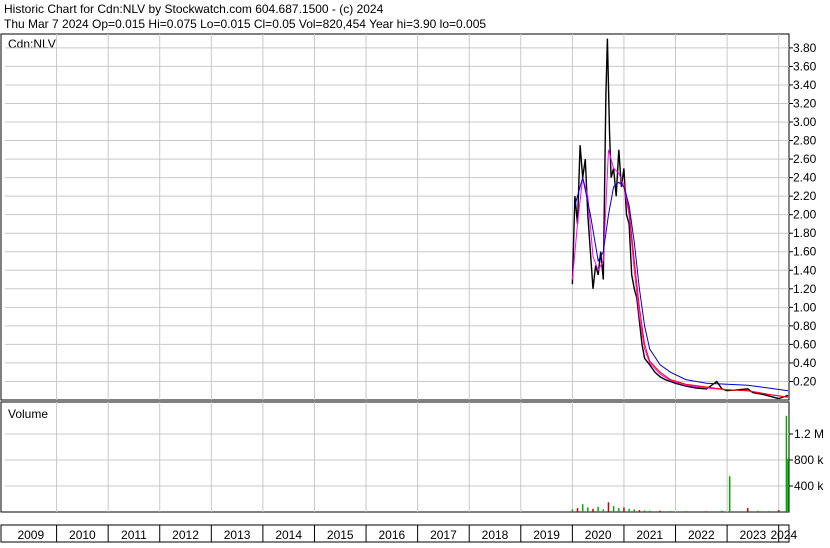 The width and height of the screenshot is (830, 548). I want to click on price-tick-label: 0.60, so click(805, 344).